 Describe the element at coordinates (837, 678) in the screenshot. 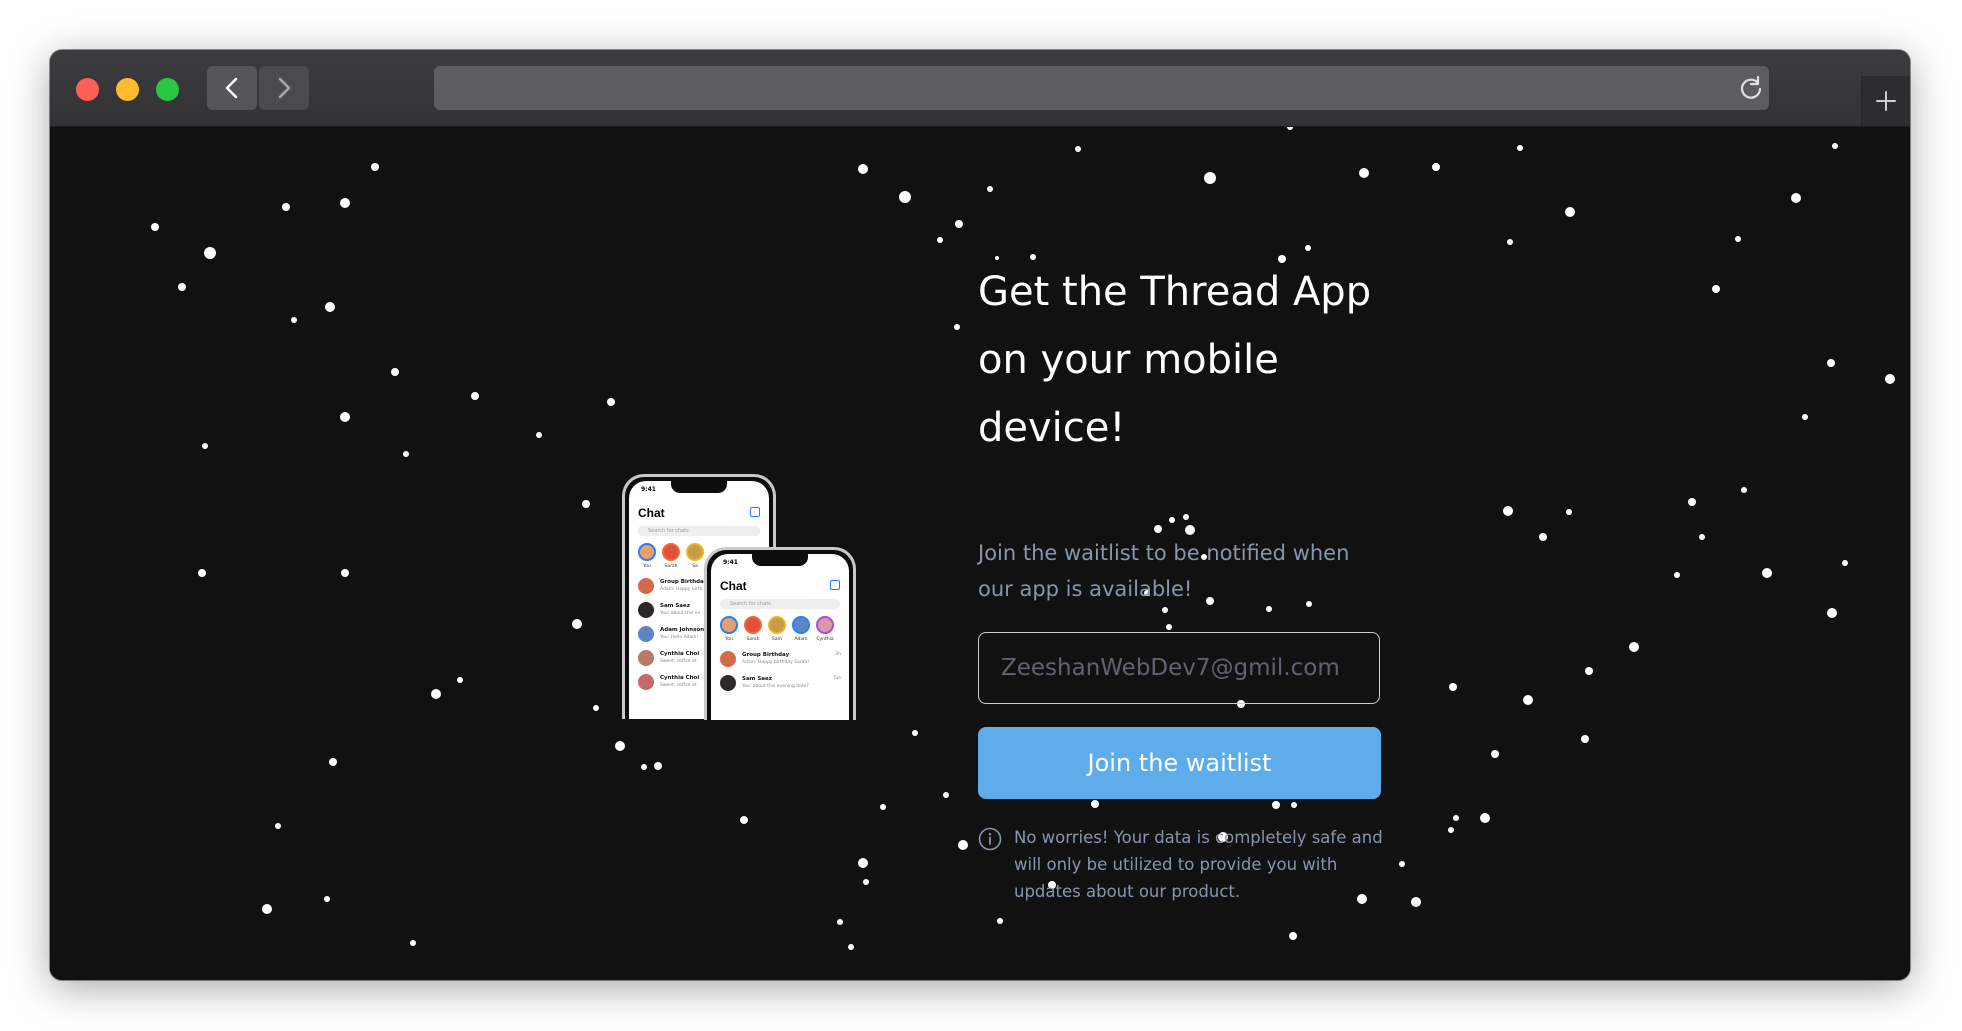

I see `chat-time: Tue` at that location.